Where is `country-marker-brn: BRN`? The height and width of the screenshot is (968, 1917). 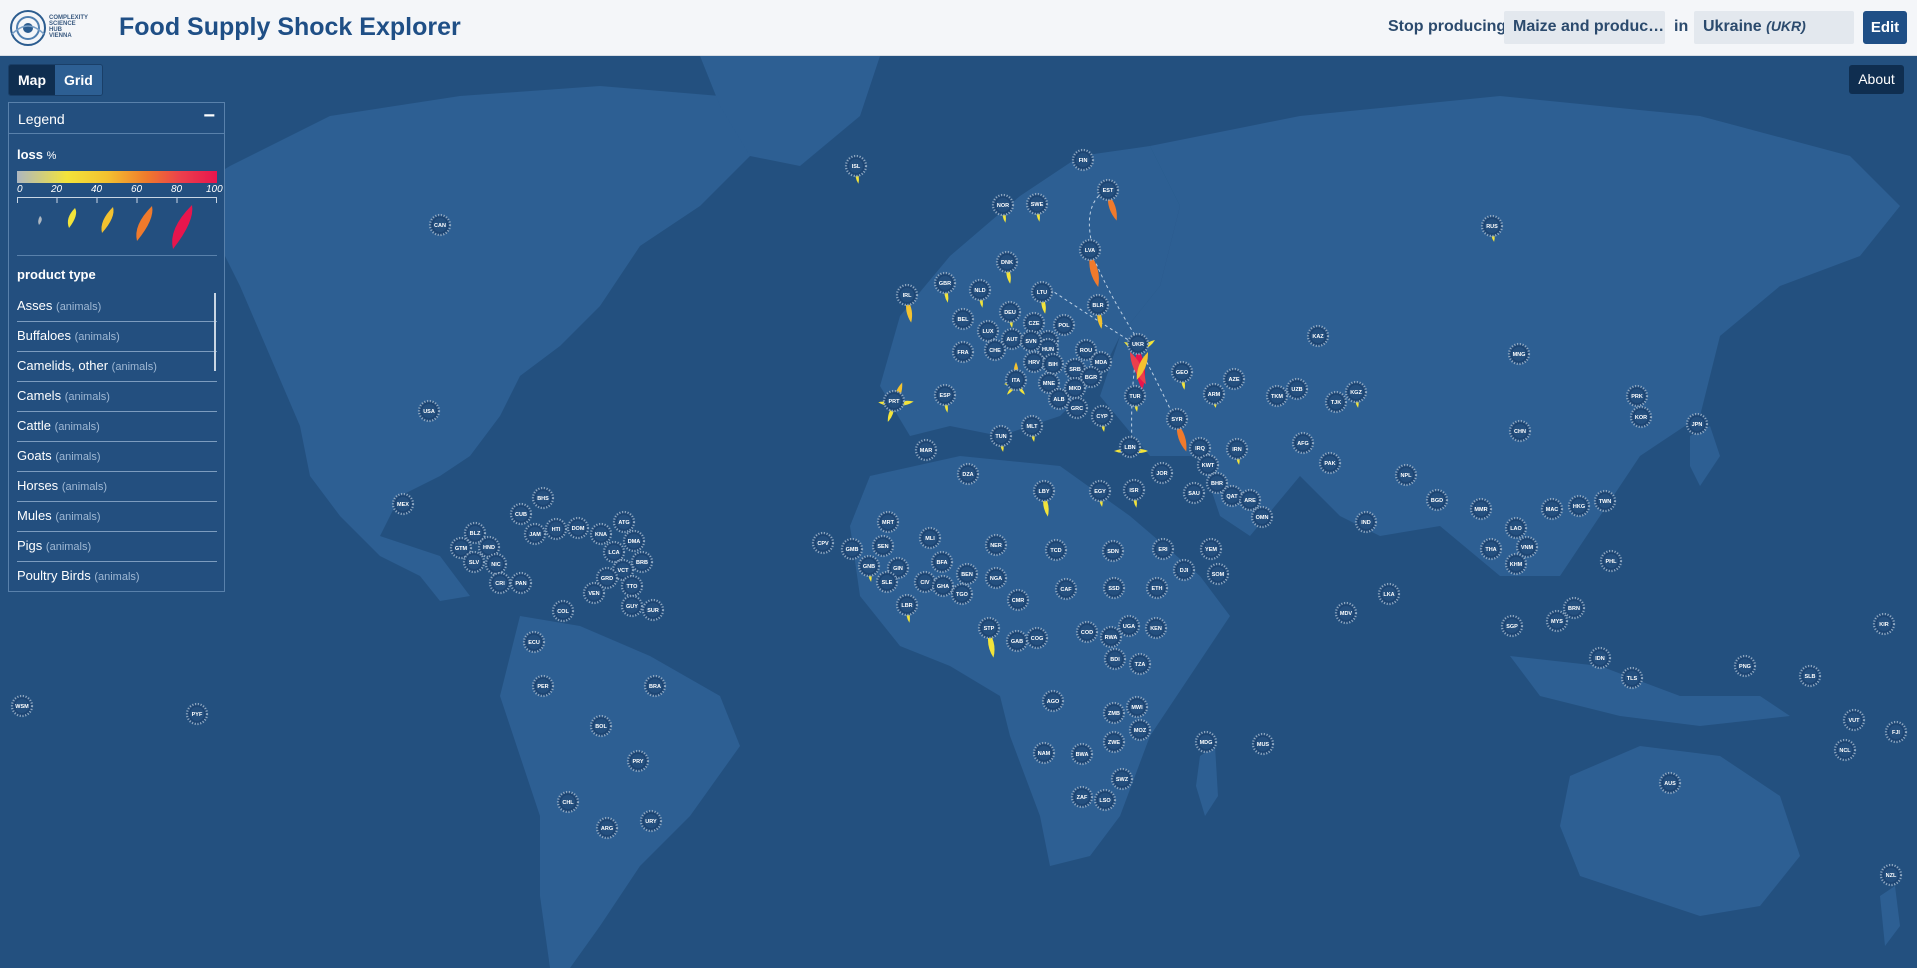 country-marker-brn: BRN is located at coordinates (1574, 608).